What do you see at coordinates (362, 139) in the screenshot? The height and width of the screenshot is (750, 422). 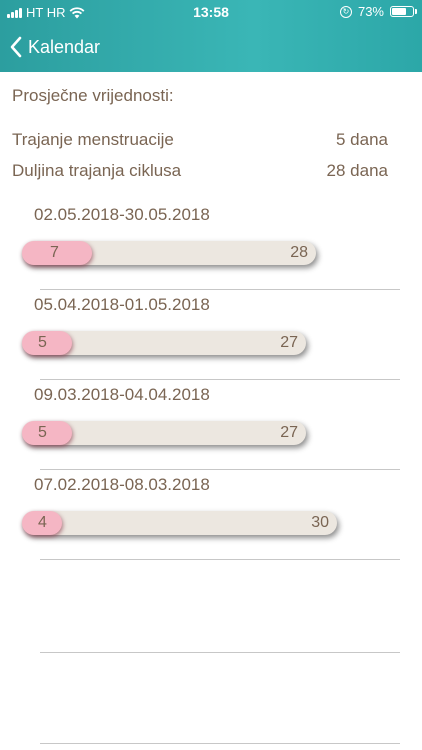 I see `average-period-value: 5 dana` at bounding box center [362, 139].